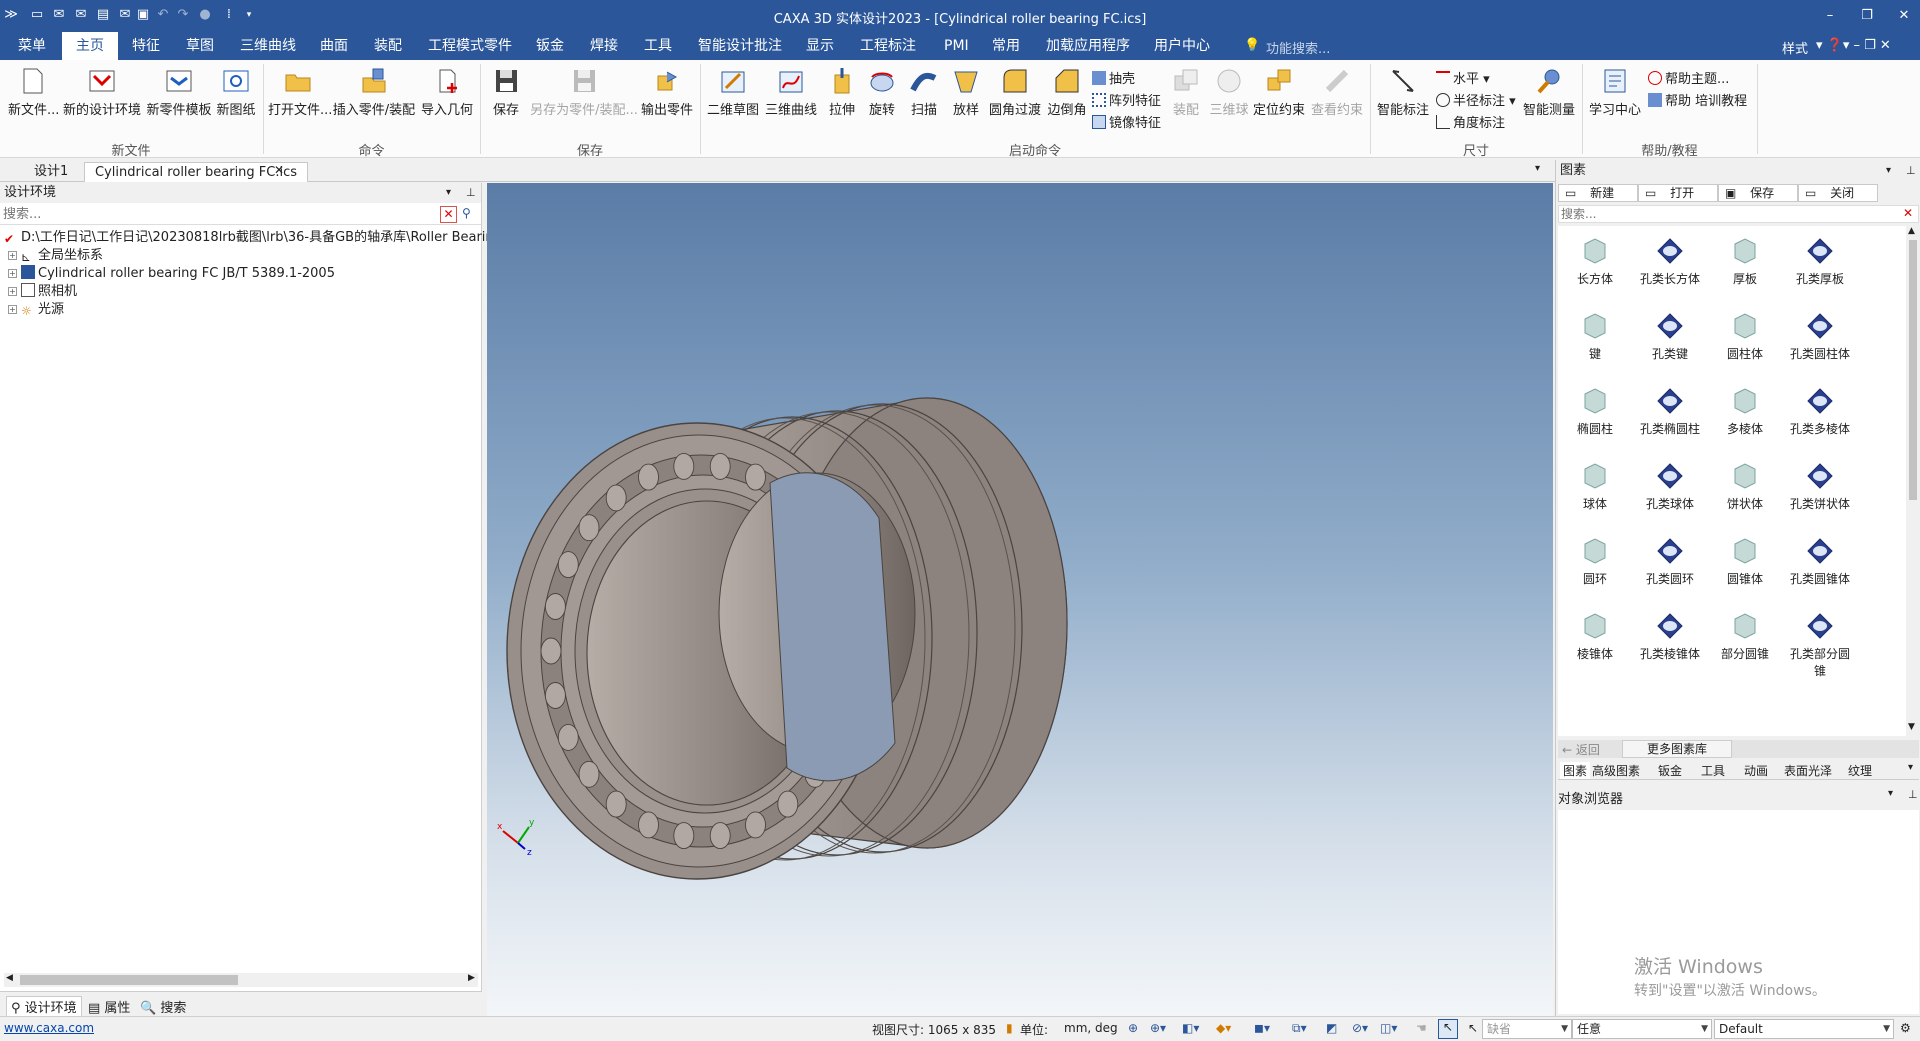 The width and height of the screenshot is (1920, 1041). Describe the element at coordinates (1745, 340) in the screenshot. I see `library-item-cylinder: 圆柱体` at that location.